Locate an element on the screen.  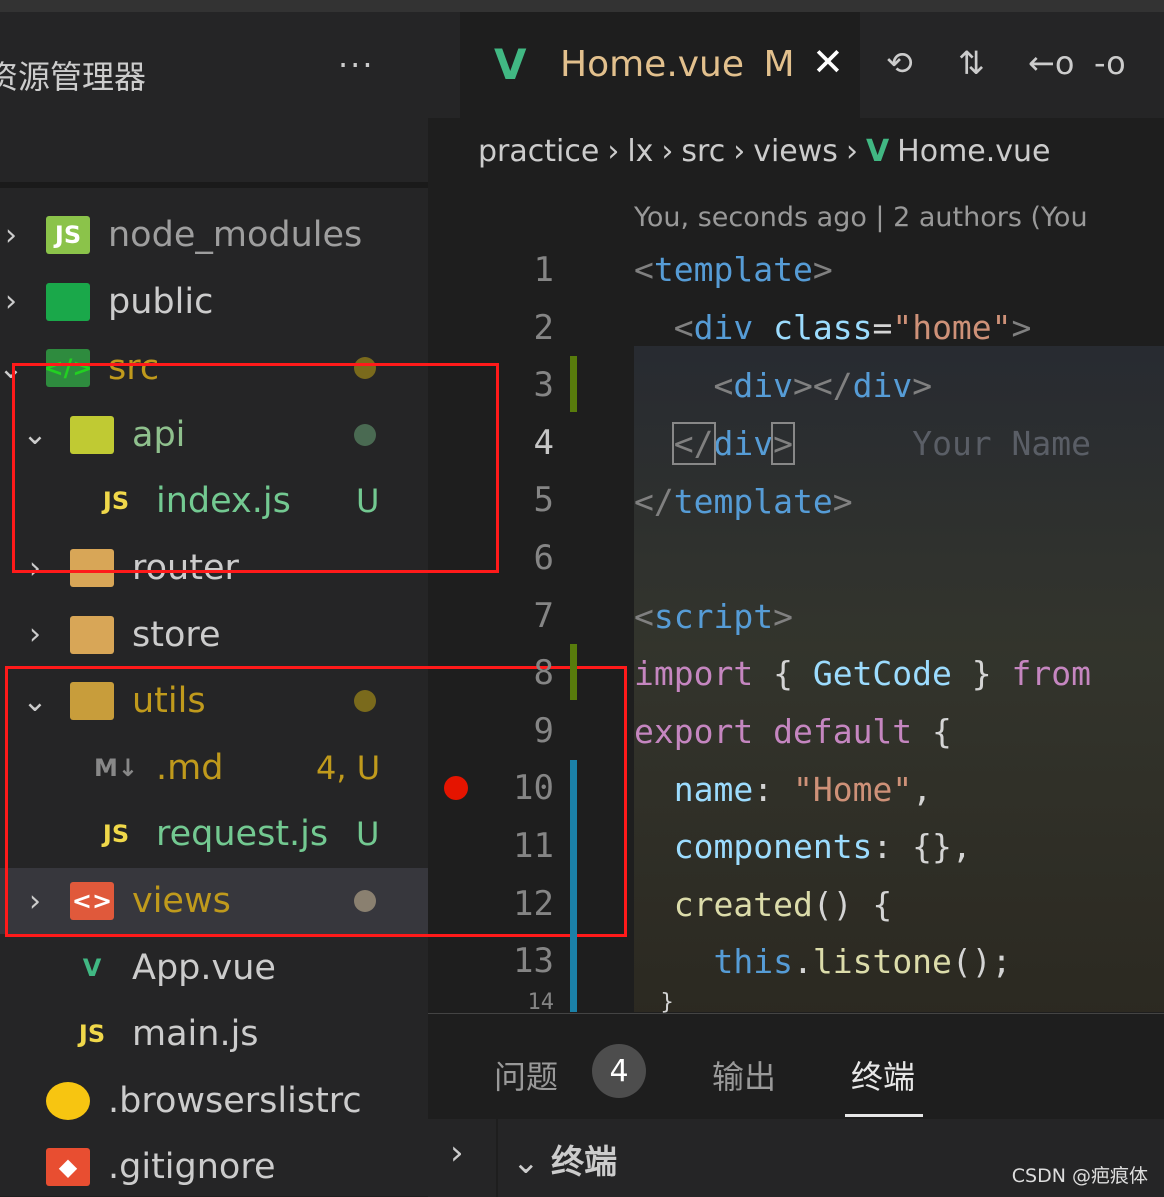
title-bar is located at coordinates (582, 6).